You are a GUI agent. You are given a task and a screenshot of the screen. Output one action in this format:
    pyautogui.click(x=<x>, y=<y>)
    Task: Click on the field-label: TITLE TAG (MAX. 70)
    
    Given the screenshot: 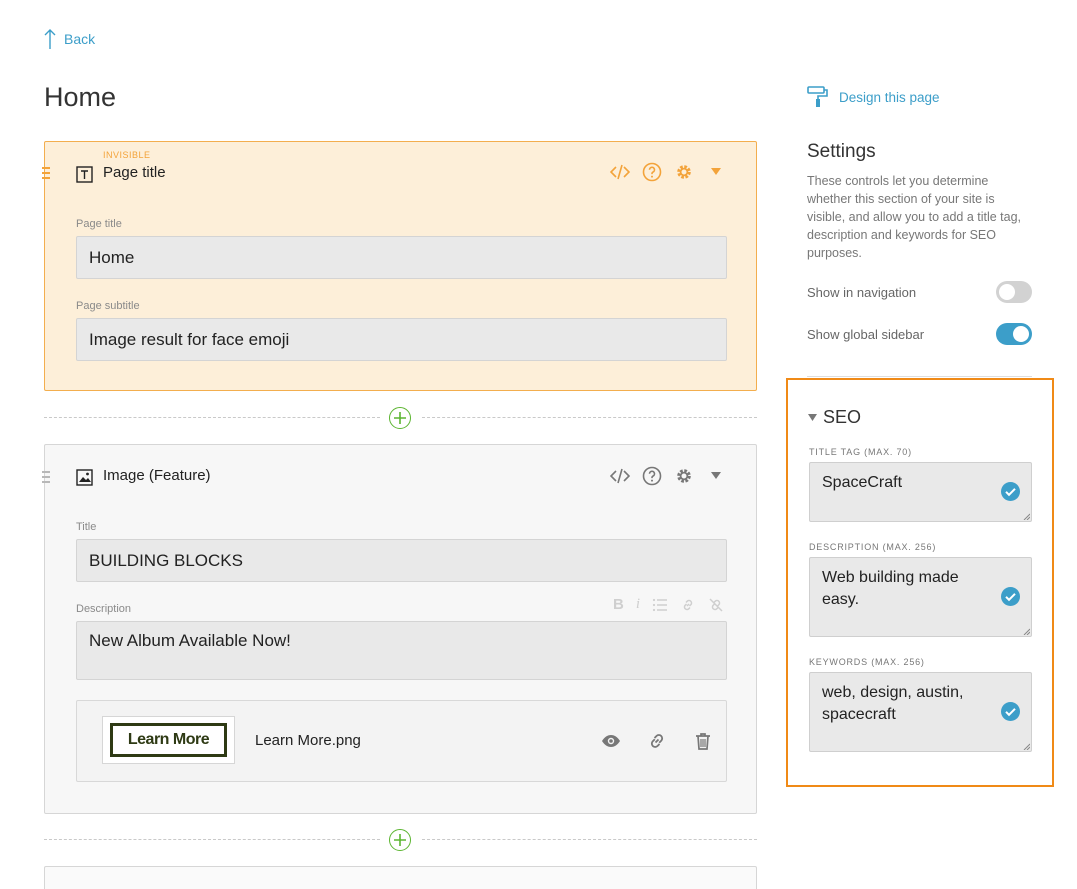 What is the action you would take?
    pyautogui.click(x=860, y=452)
    